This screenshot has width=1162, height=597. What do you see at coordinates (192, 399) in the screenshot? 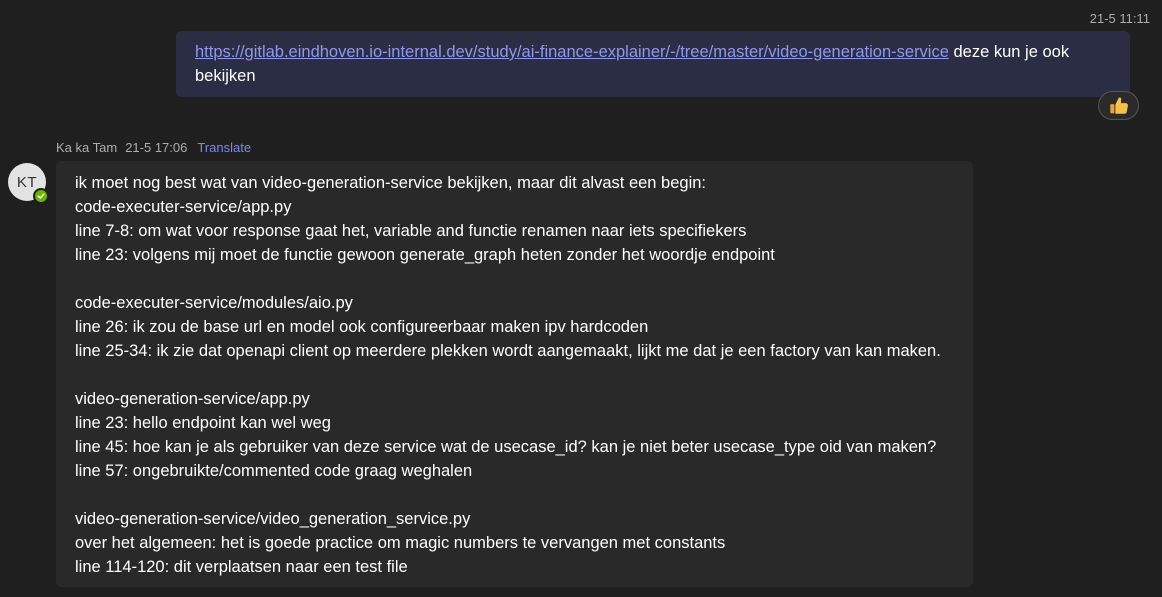
I see `message-line: video-generation-service/app.py` at bounding box center [192, 399].